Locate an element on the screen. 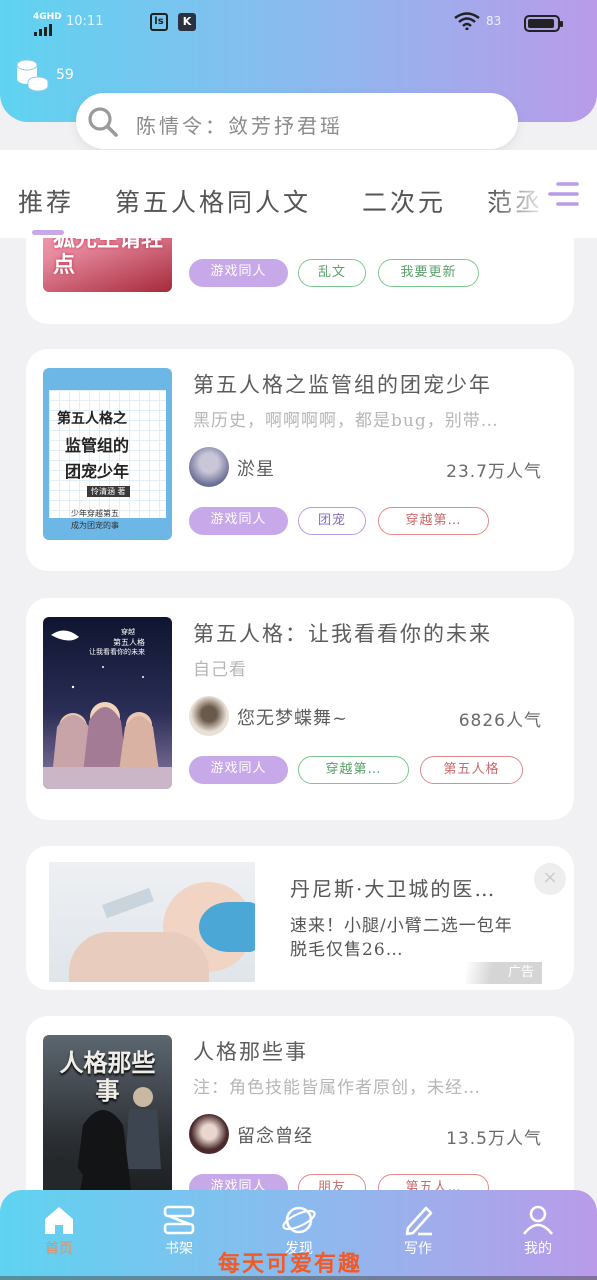 This screenshot has height=1280, width=597. book-description: 自己看 is located at coordinates (220, 670).